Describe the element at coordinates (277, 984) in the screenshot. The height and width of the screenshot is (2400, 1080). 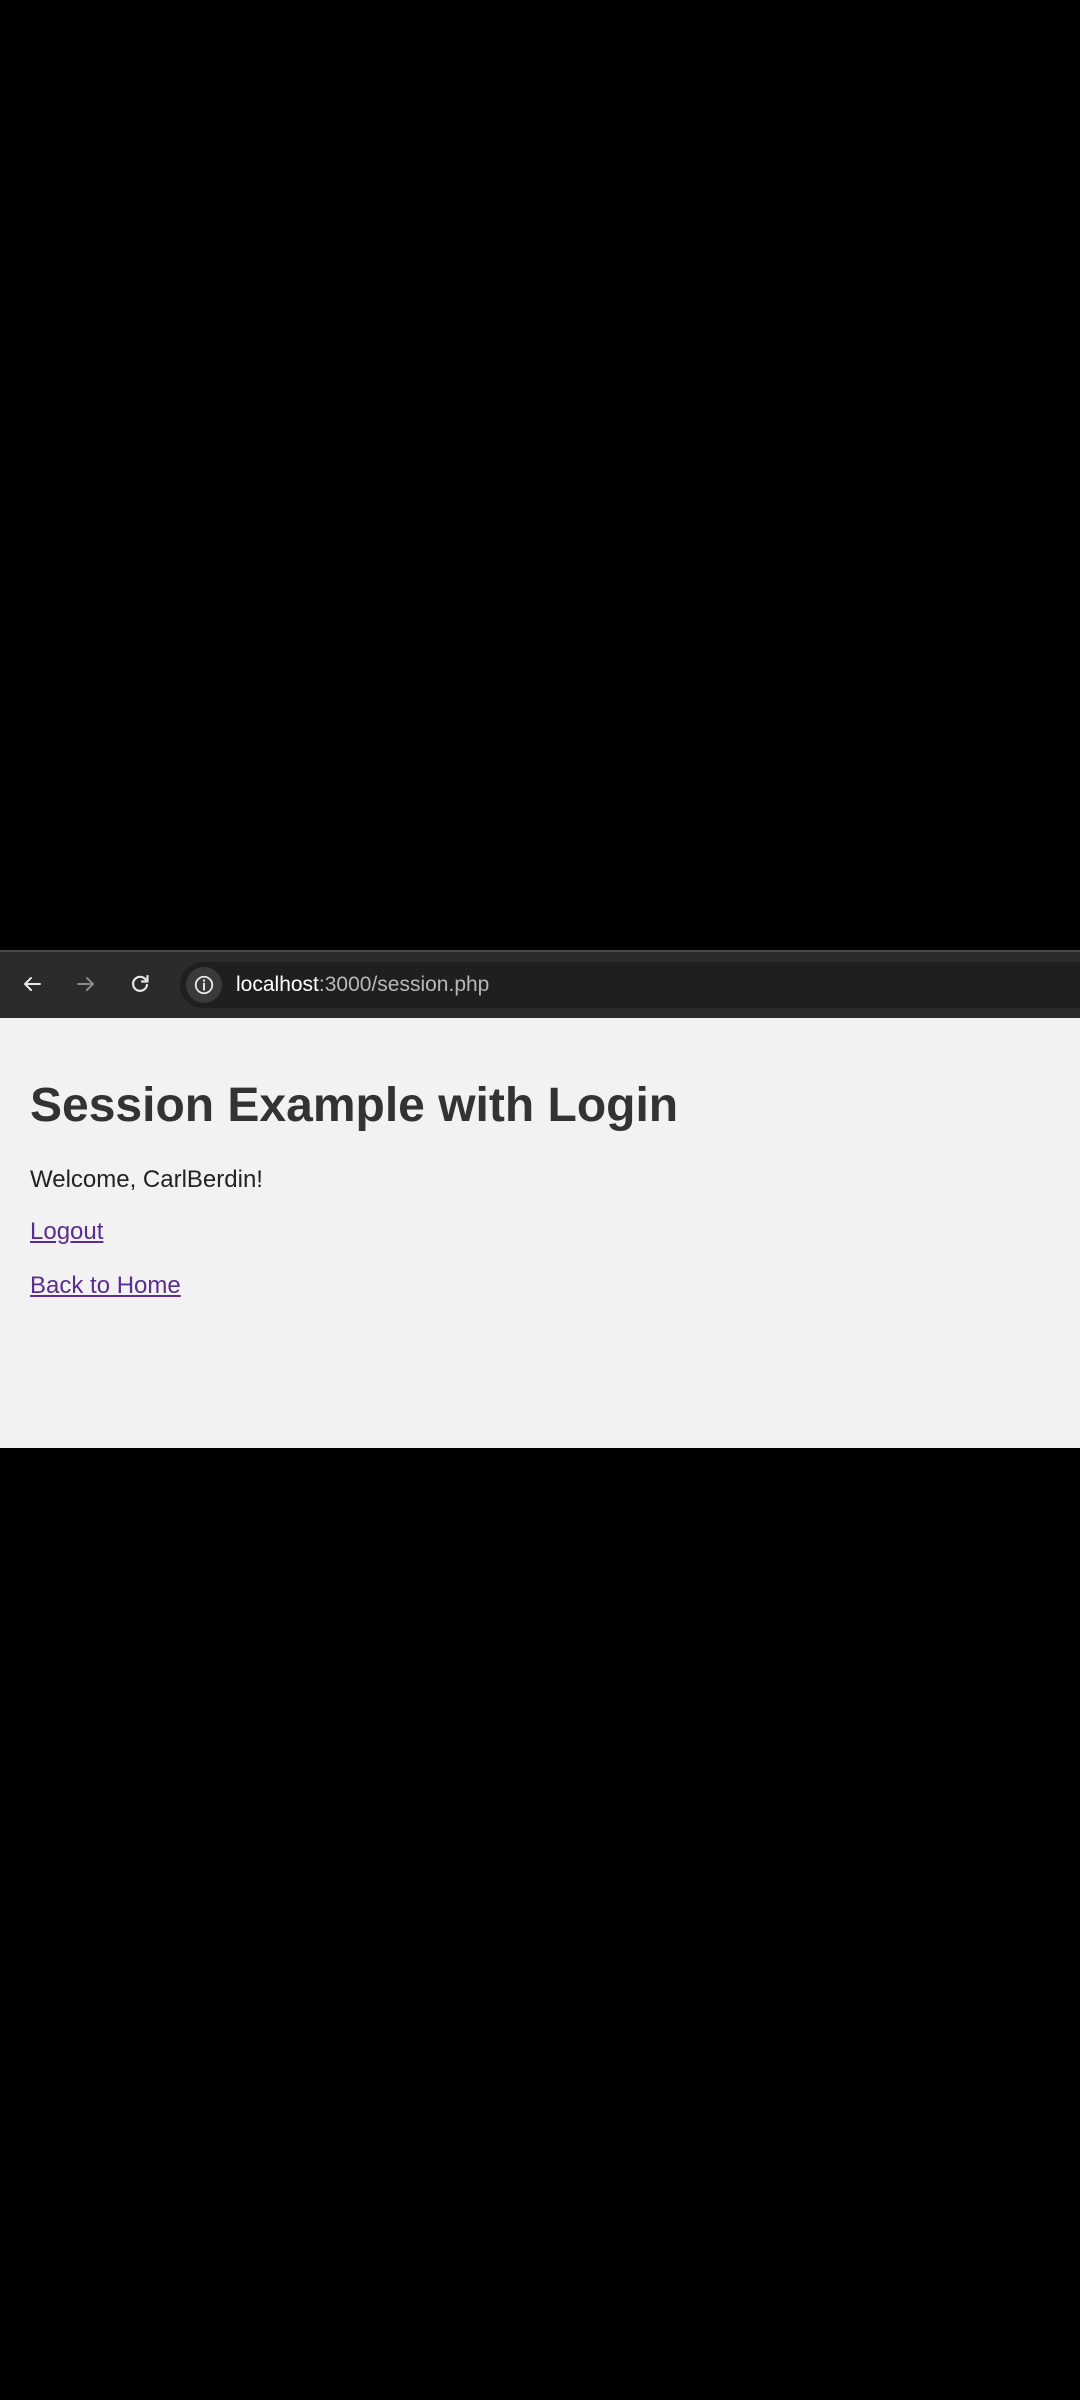
I see `url-host: localhost` at that location.